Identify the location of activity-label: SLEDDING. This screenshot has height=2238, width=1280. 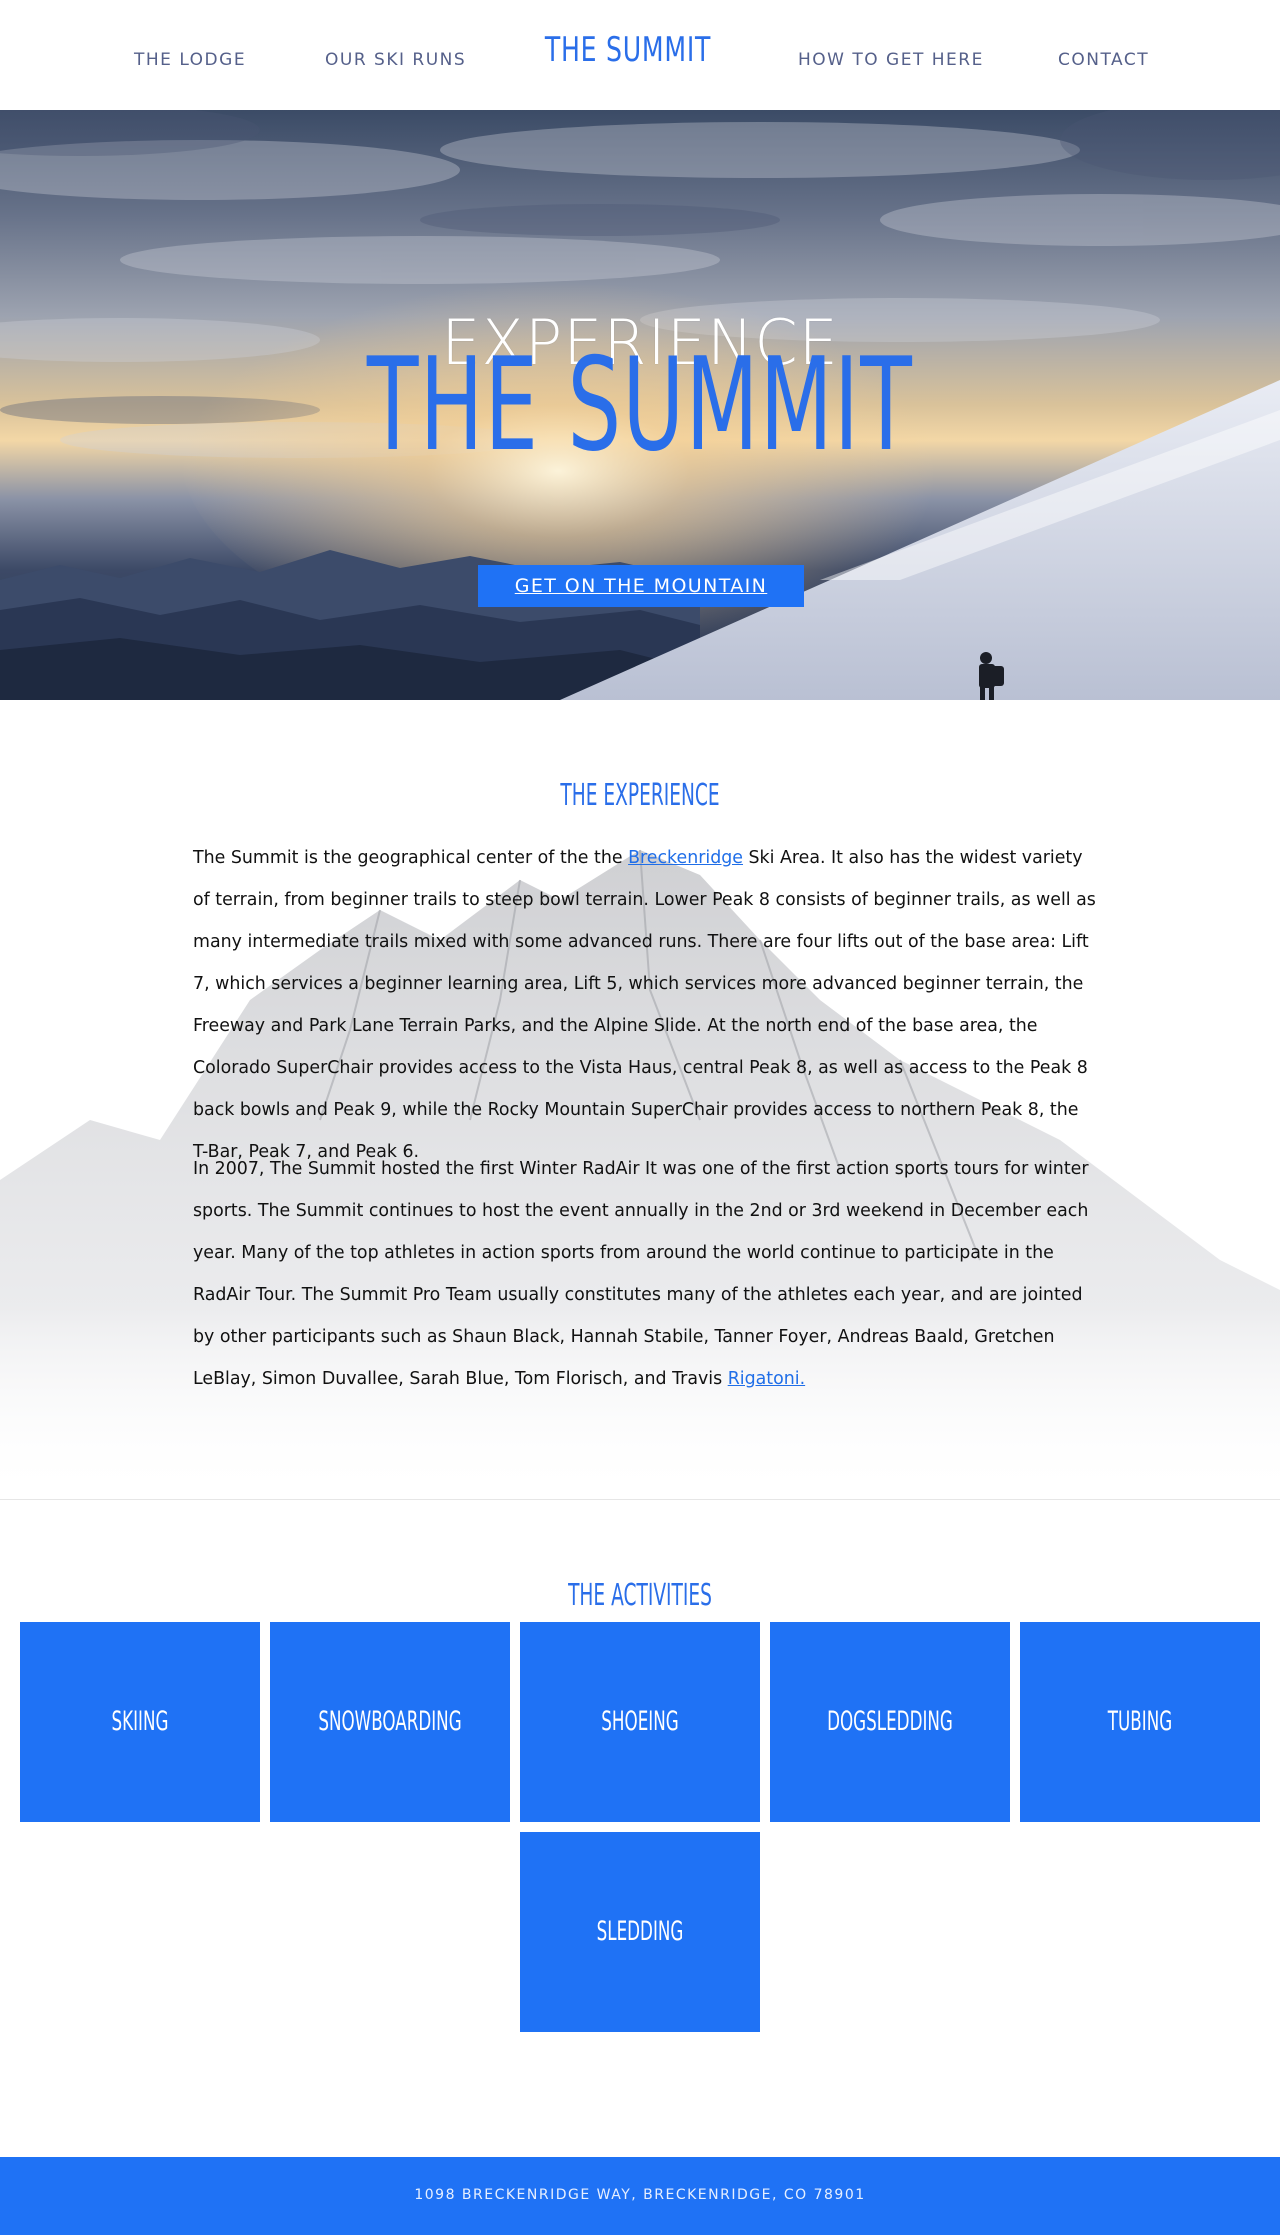
(640, 1931).